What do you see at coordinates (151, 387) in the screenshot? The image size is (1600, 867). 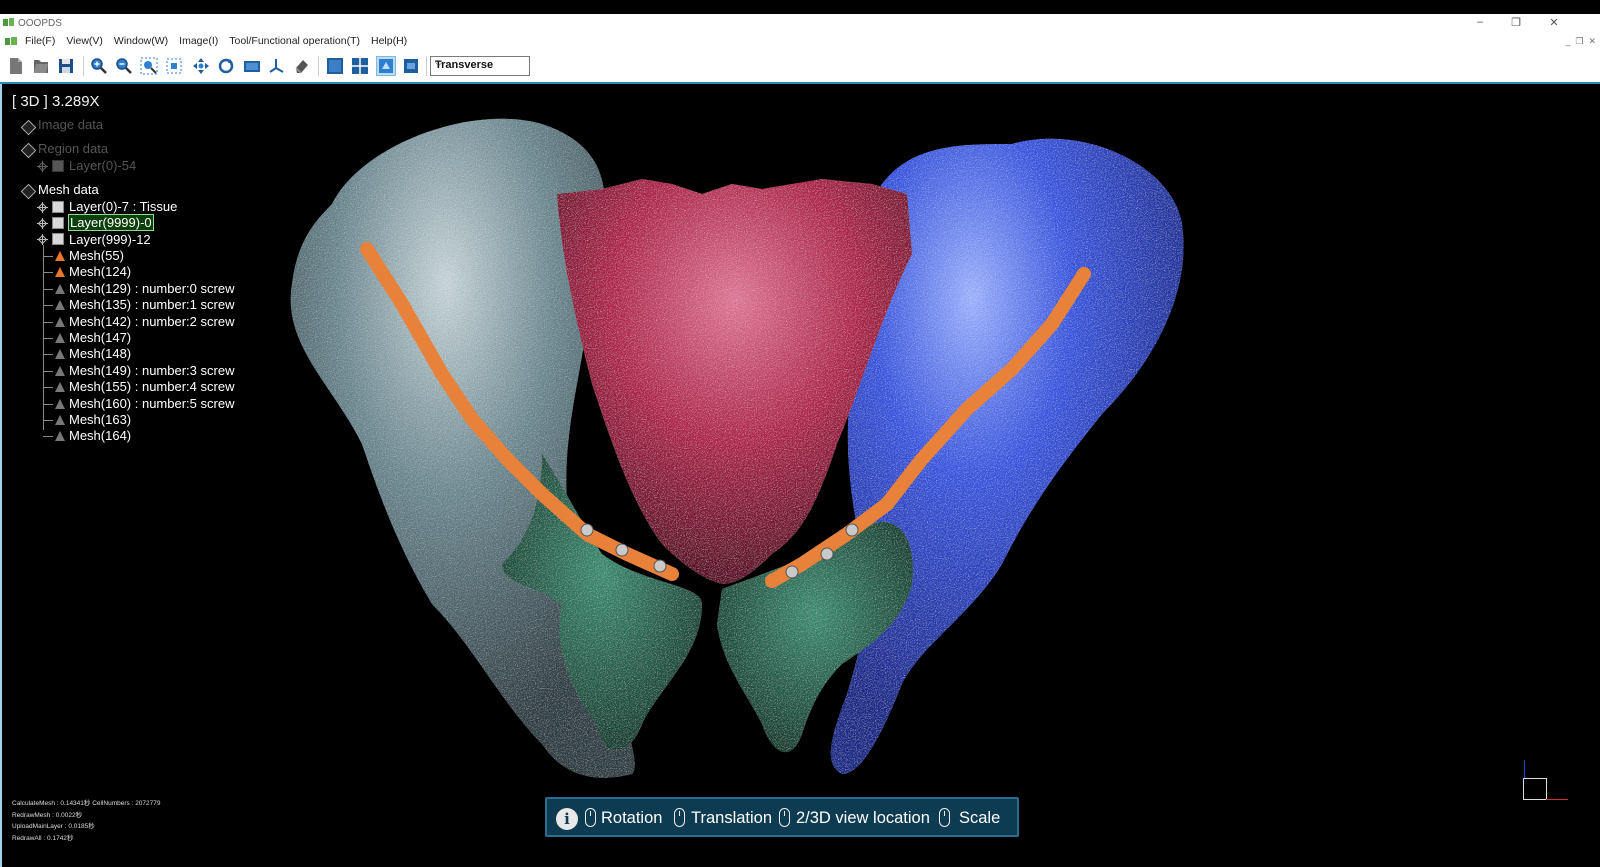 I see `tree-mesh-item: Mesh(155) : number:4 screw` at bounding box center [151, 387].